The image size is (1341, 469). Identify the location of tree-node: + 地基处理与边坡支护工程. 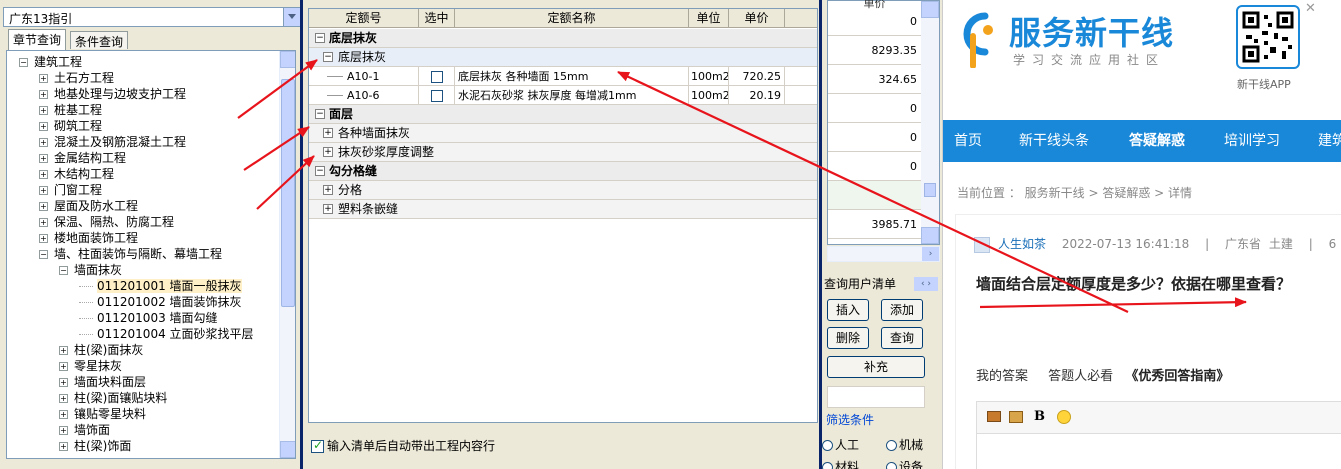
(112, 94).